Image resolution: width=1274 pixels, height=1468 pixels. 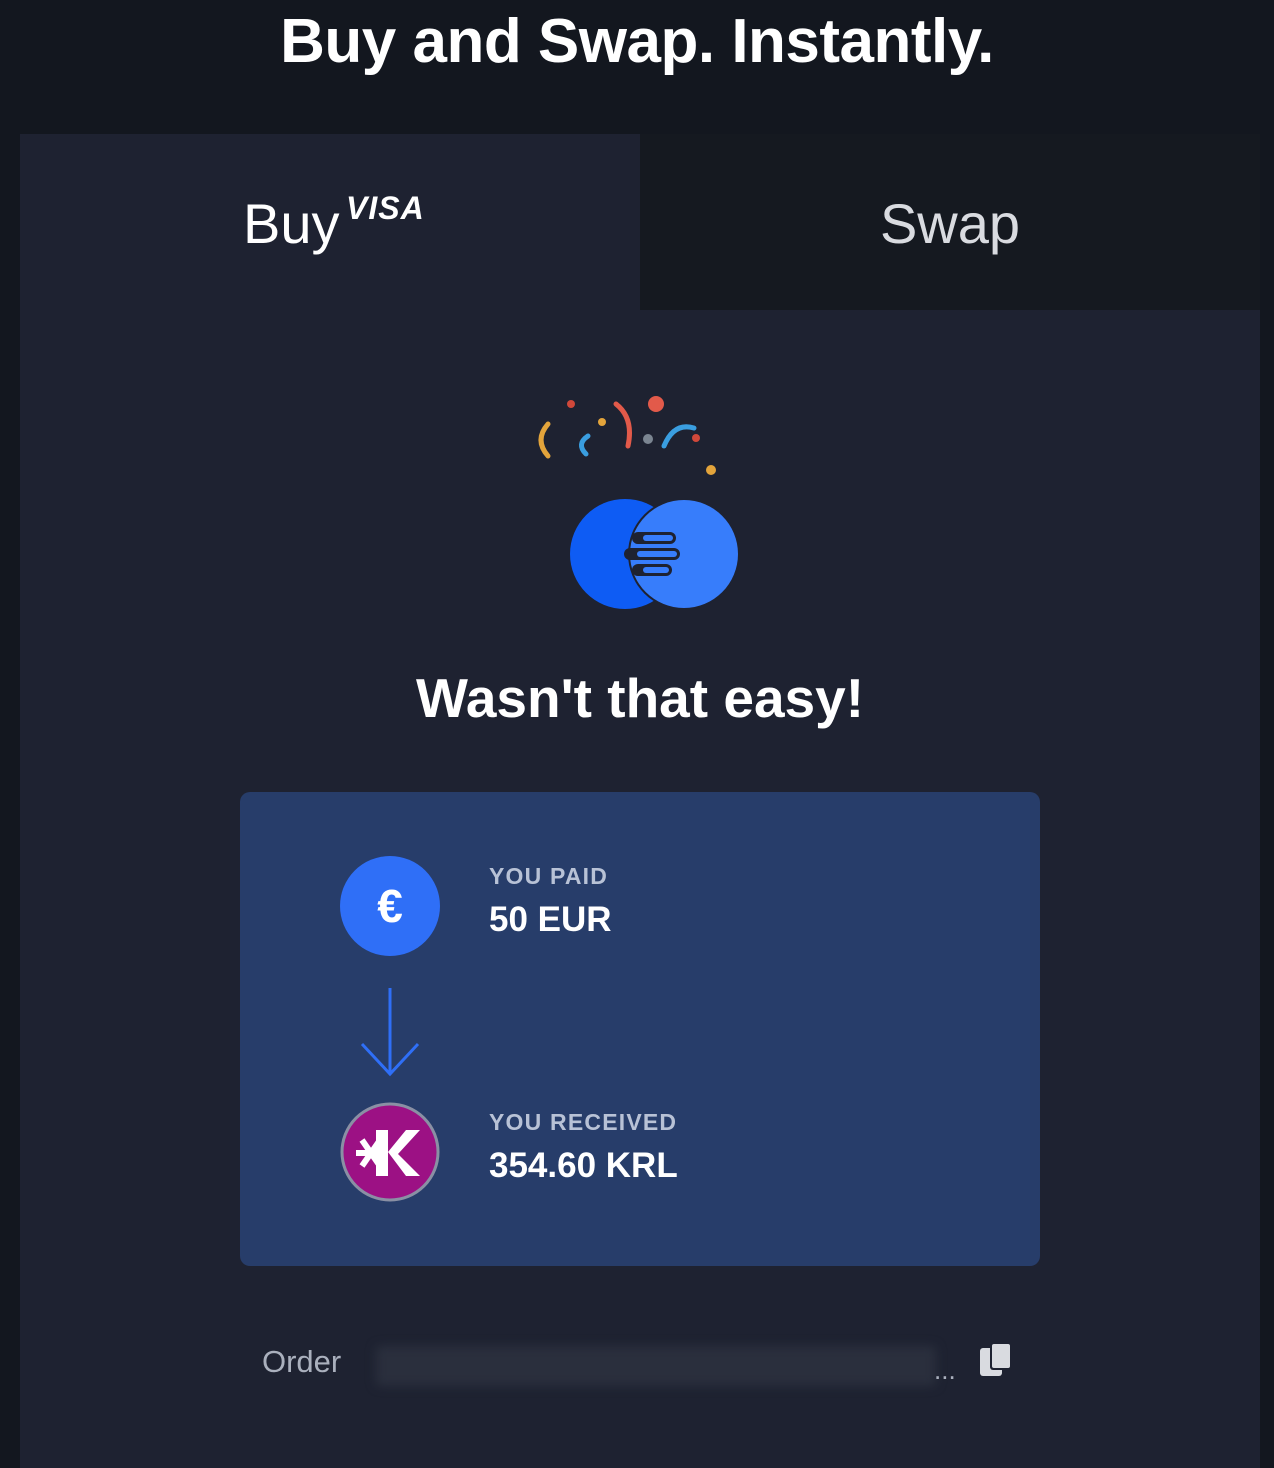 I want to click on copy-icon, so click(x=996, y=1360).